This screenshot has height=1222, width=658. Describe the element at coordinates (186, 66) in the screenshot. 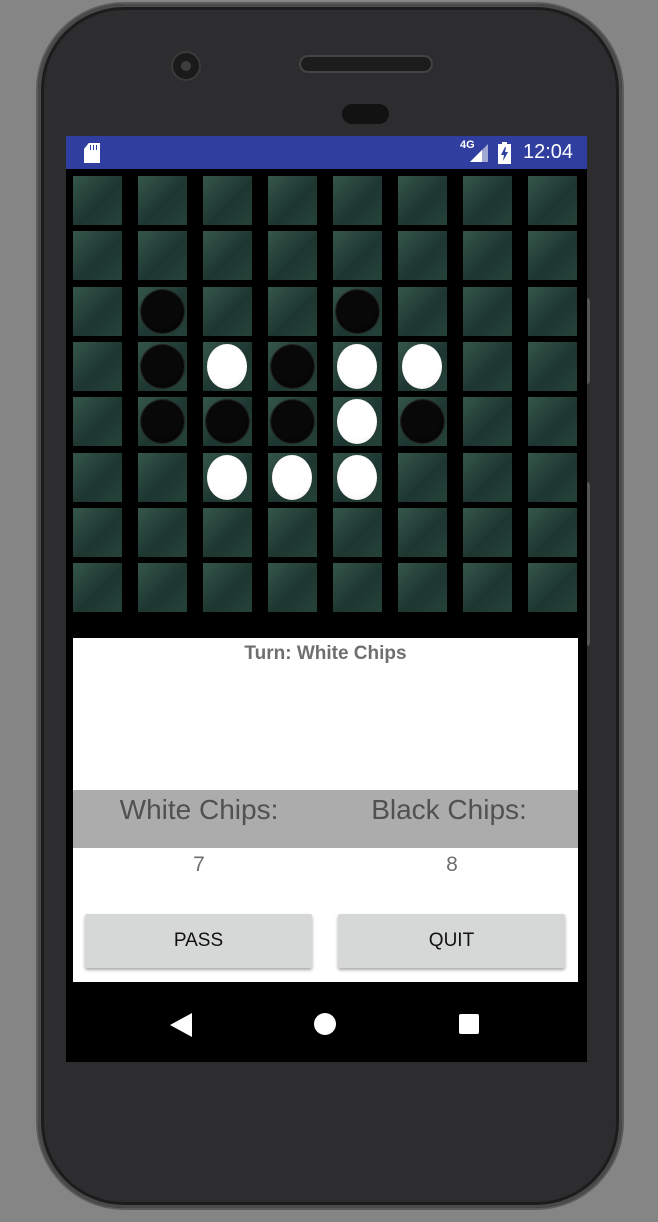

I see `front-camera` at that location.